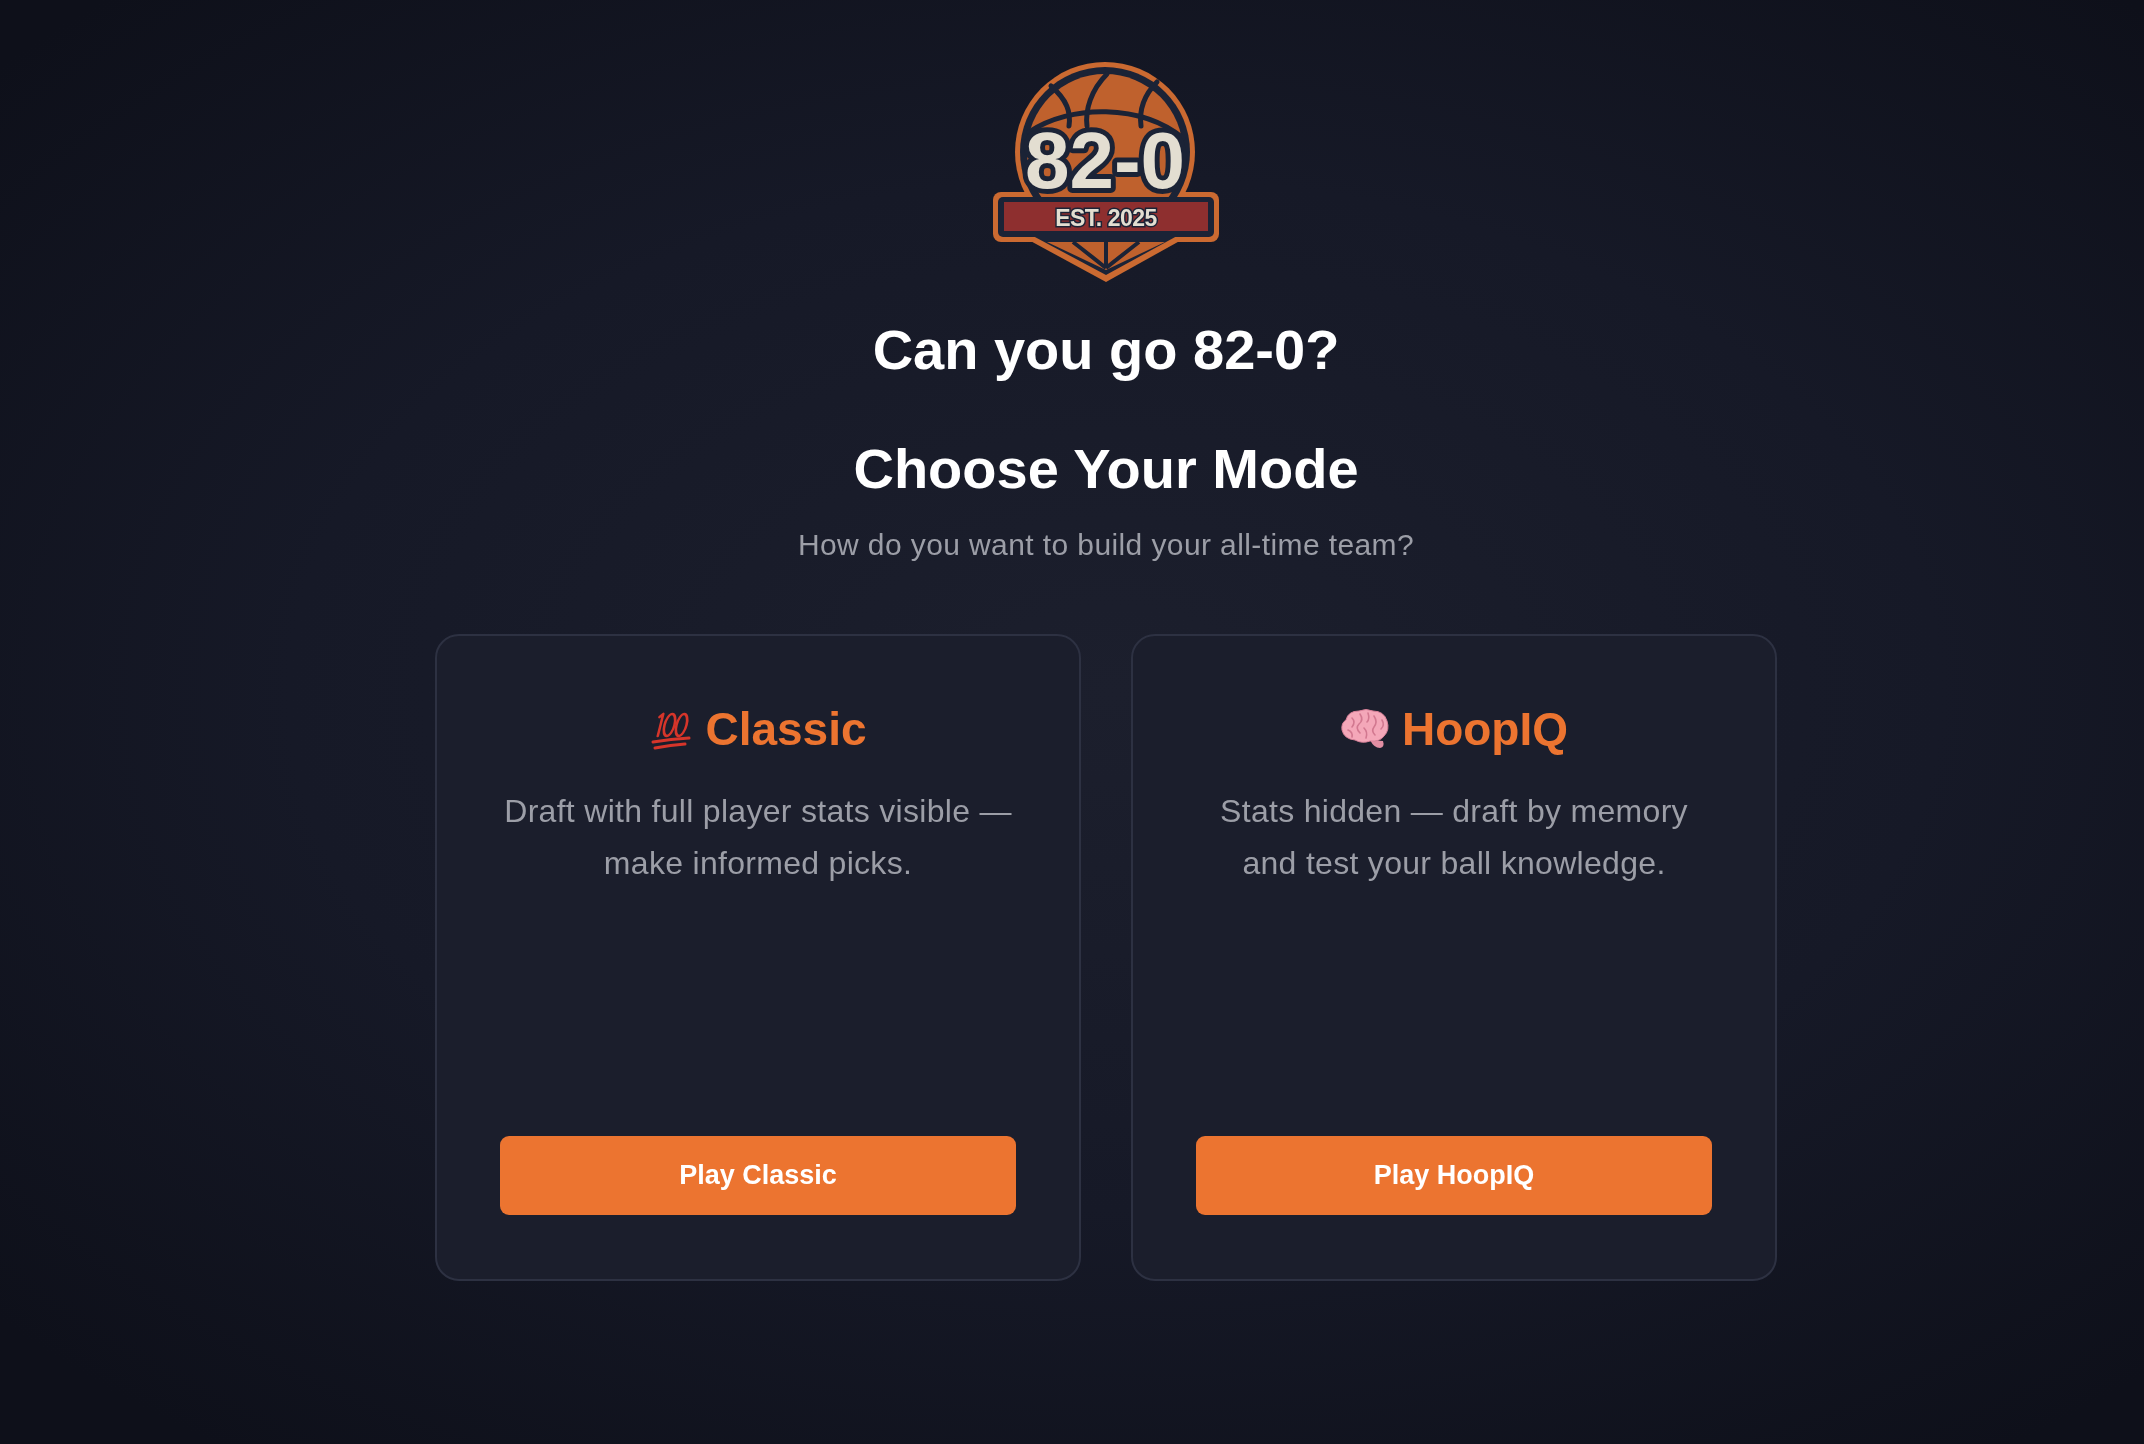 The width and height of the screenshot is (2144, 1444). Describe the element at coordinates (1454, 837) in the screenshot. I see `mode-description: Stats hidden — draft by memory and test your ball knowledge.` at that location.